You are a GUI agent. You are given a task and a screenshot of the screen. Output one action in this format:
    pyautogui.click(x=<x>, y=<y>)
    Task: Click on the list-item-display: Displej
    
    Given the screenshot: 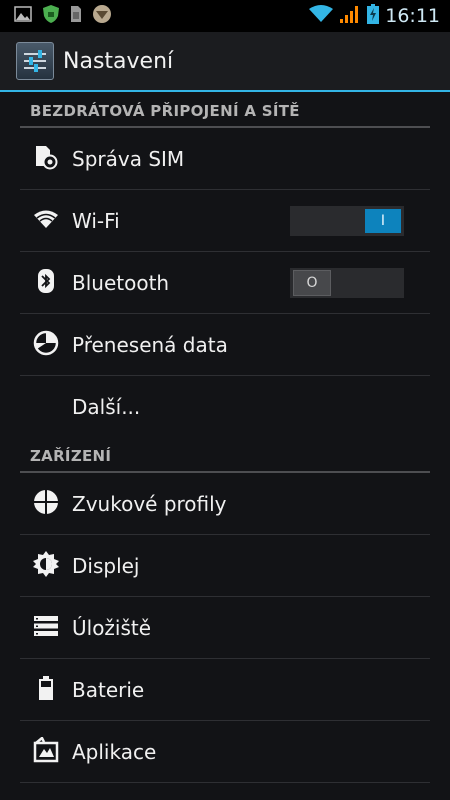 What is the action you would take?
    pyautogui.click(x=225, y=566)
    